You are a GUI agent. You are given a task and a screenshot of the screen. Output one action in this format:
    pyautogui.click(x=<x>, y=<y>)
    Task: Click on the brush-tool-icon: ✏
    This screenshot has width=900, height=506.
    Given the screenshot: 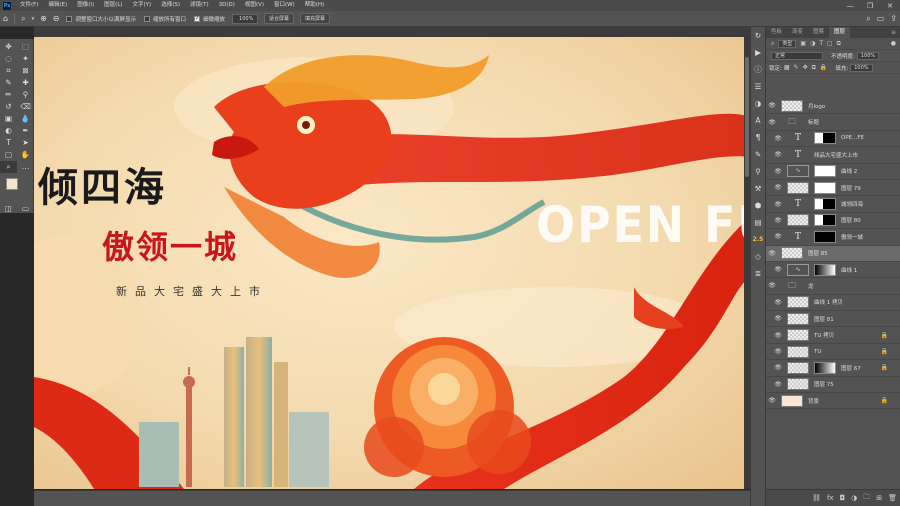 What is the action you would take?
    pyautogui.click(x=8, y=95)
    